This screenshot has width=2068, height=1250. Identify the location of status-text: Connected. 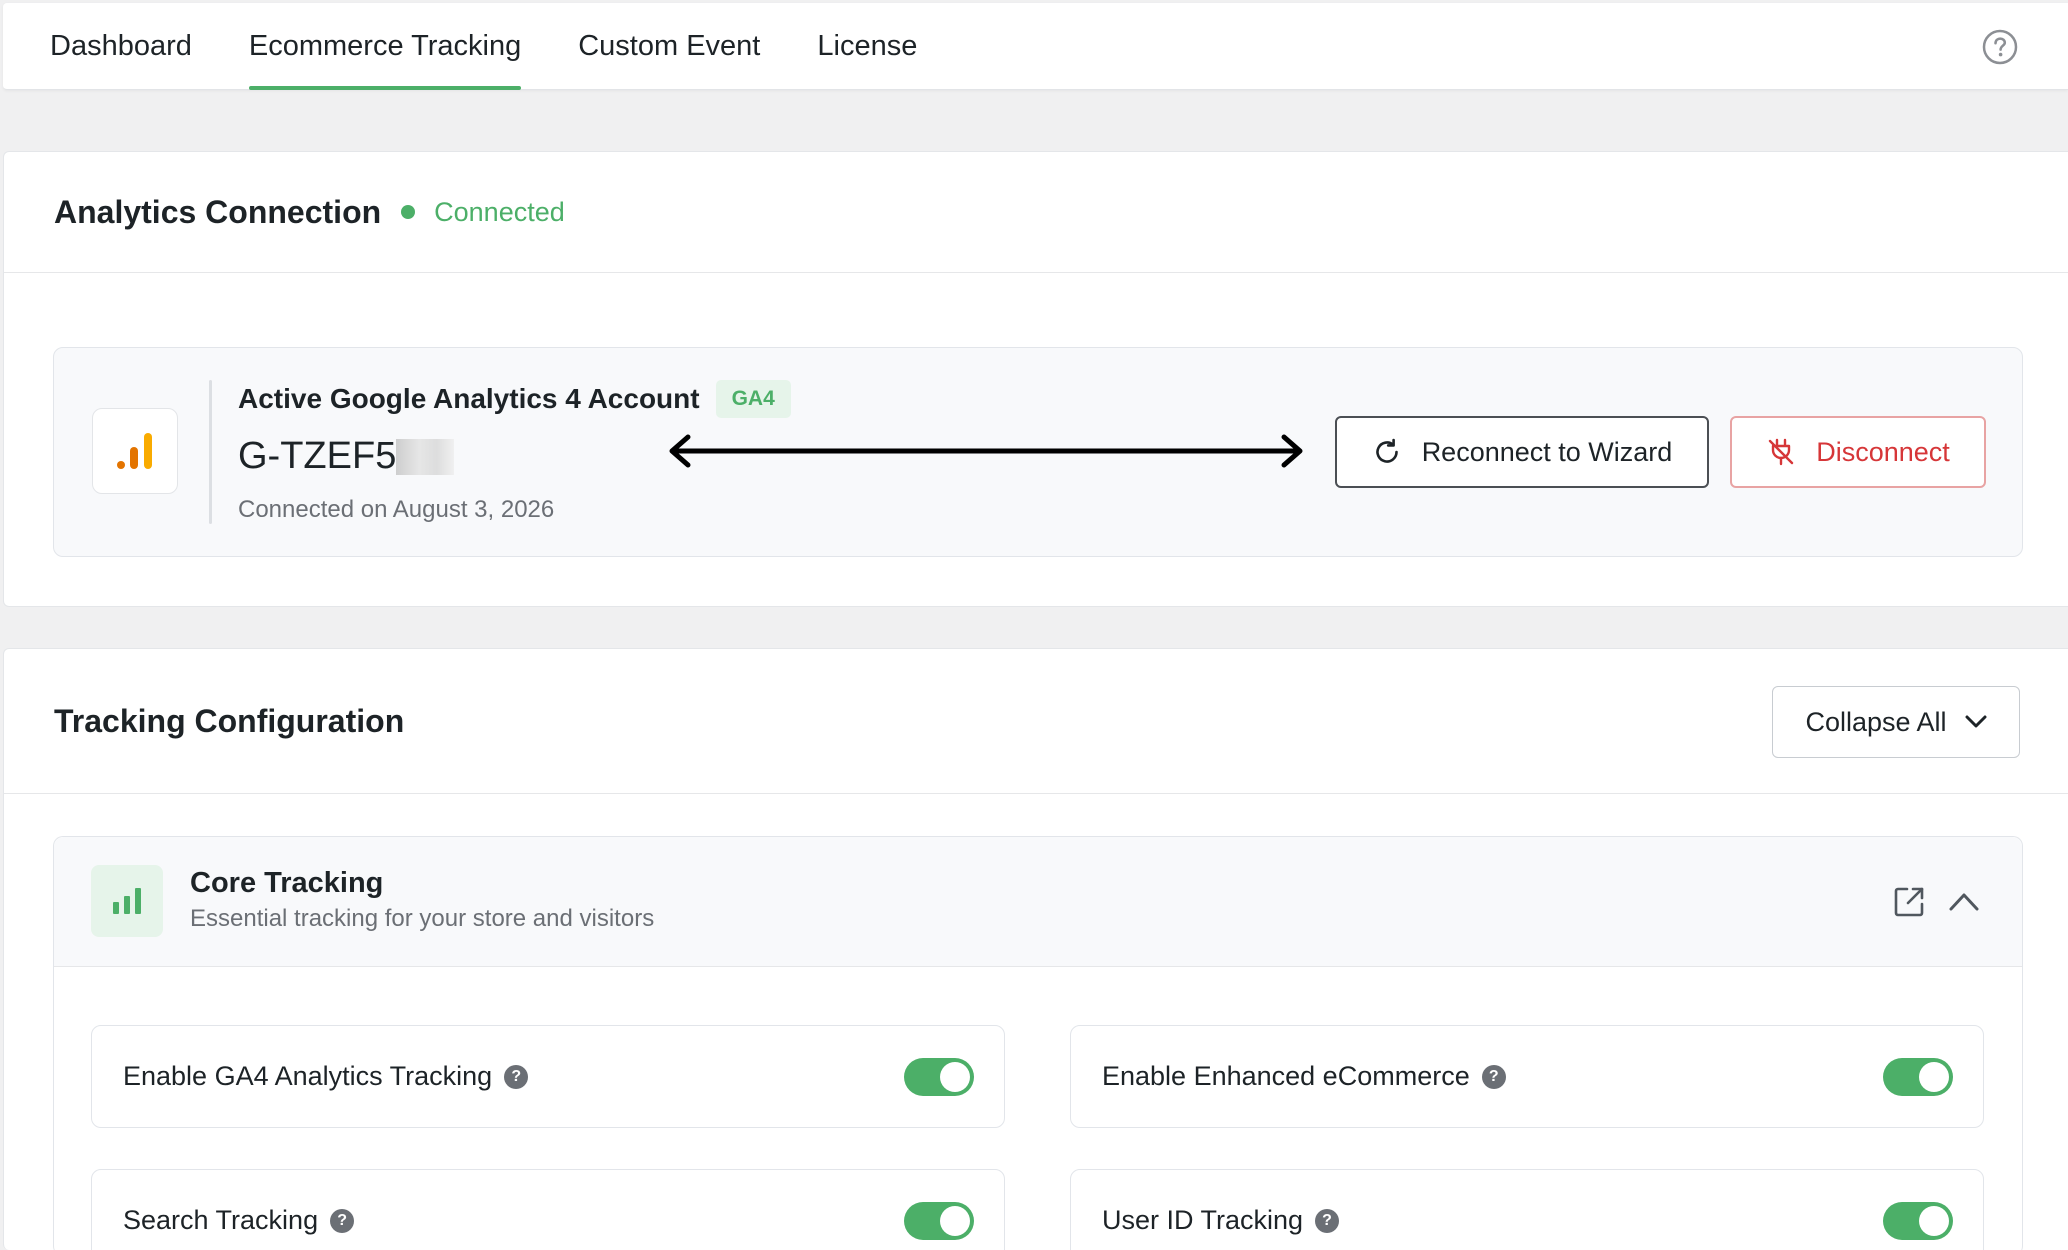
(499, 211).